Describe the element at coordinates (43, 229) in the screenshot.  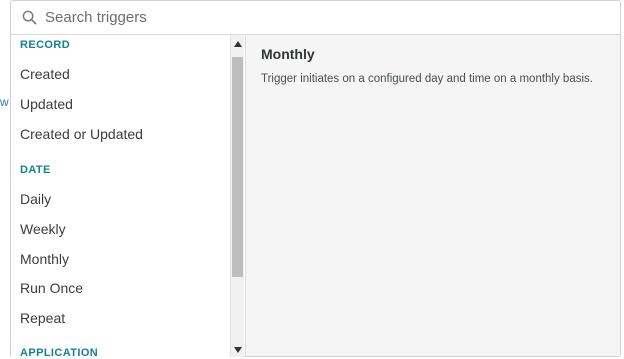
I see `list-item-weekly: Weekly` at that location.